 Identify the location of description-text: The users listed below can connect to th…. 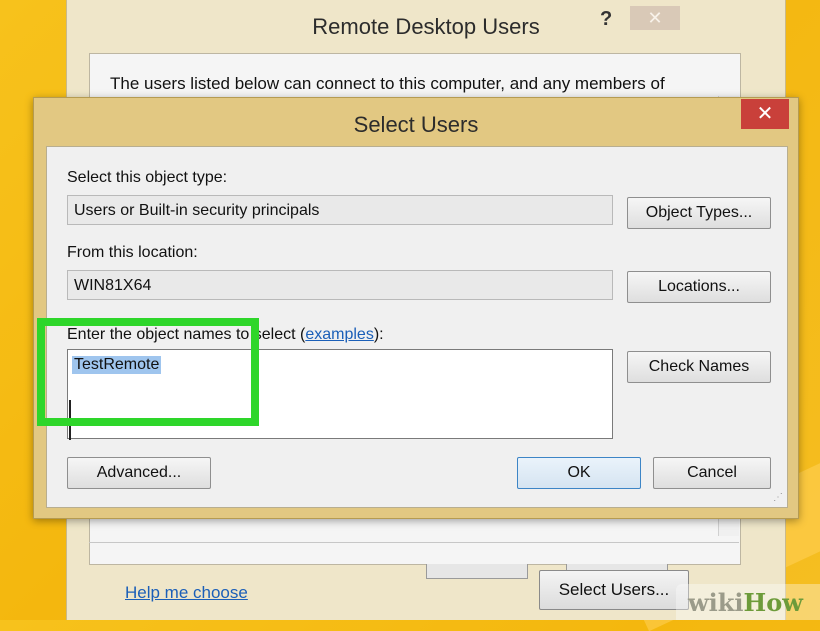
(387, 83).